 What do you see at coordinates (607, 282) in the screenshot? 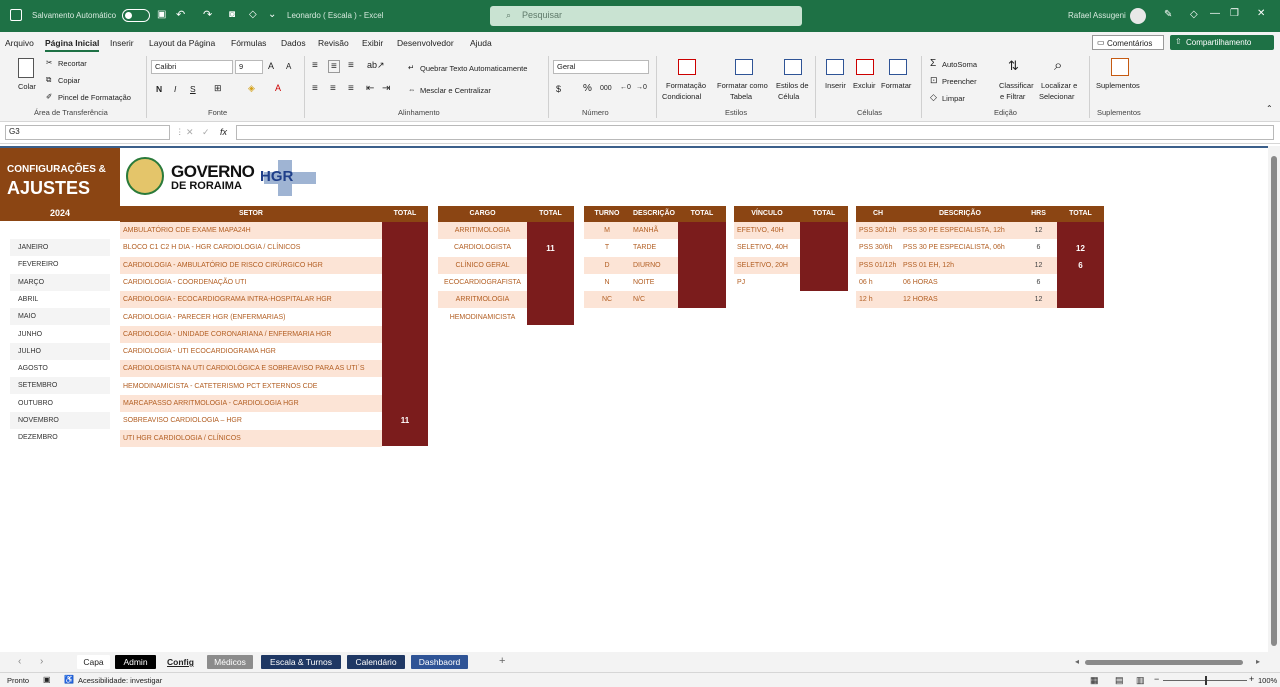
I see `turno-code: N` at bounding box center [607, 282].